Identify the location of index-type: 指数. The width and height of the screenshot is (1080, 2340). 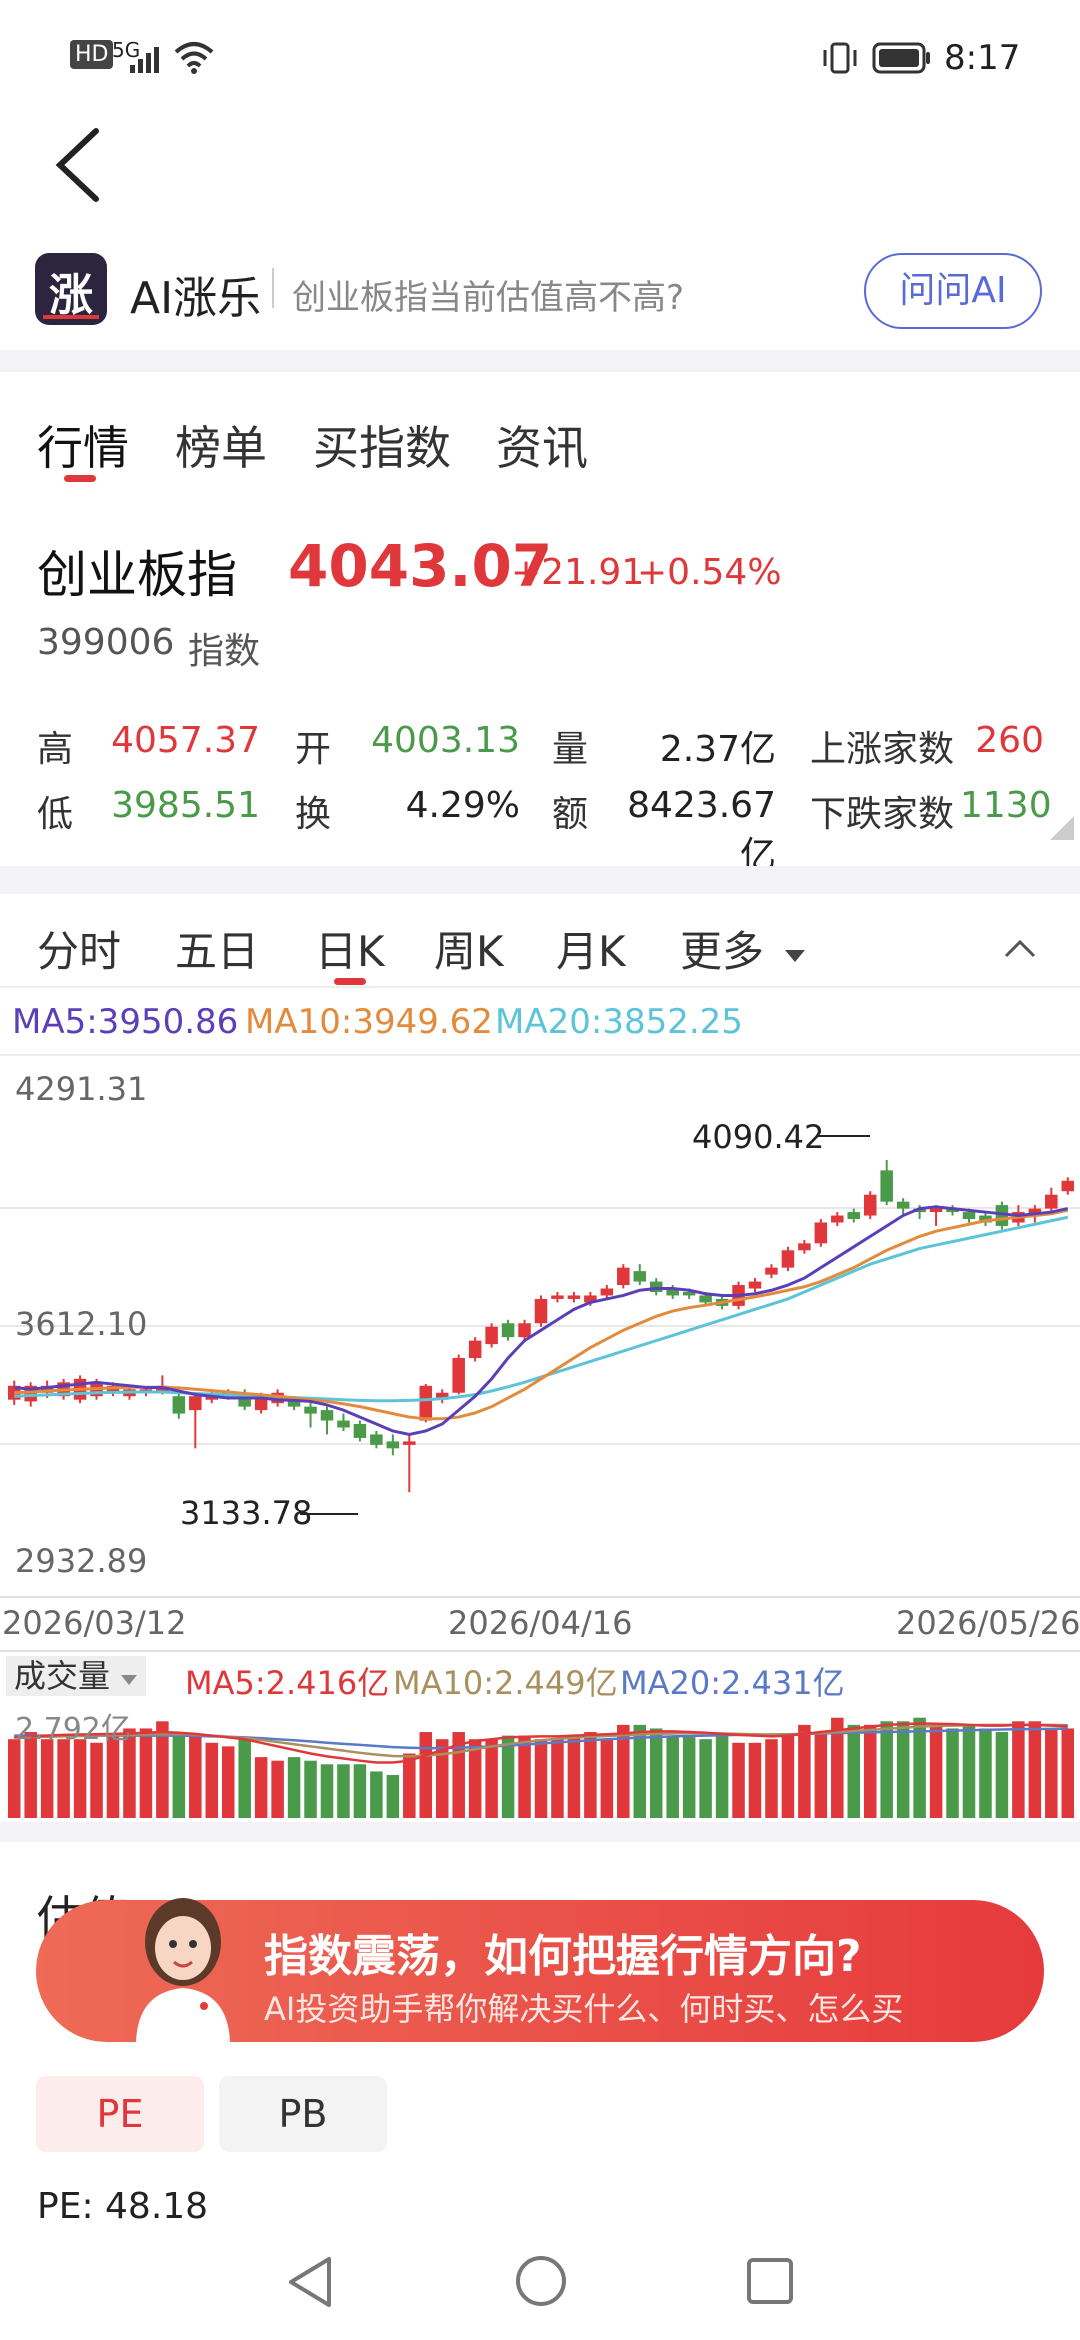
(224, 651).